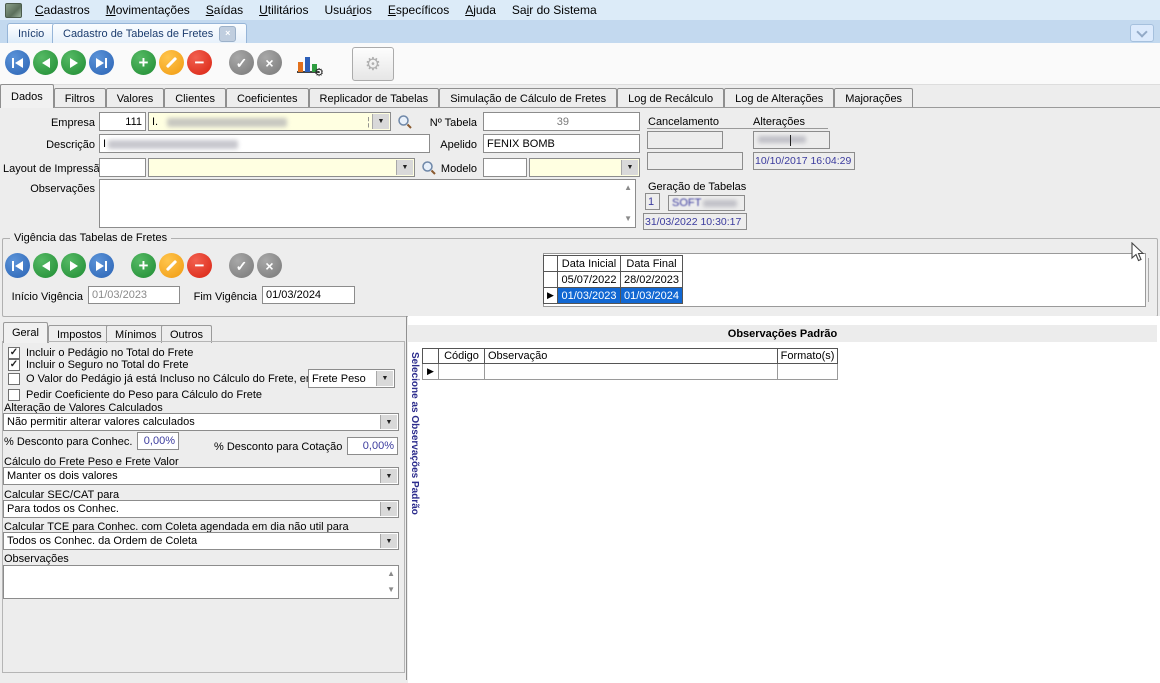 Image resolution: width=1160 pixels, height=683 pixels. I want to click on add-record-button: +, so click(143, 62).